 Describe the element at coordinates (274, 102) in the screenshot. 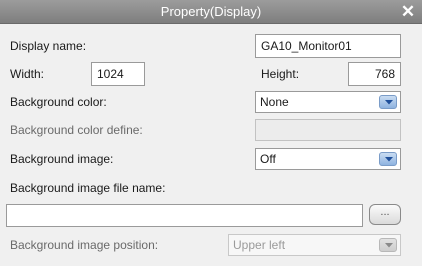

I see `background-color-value: None` at that location.